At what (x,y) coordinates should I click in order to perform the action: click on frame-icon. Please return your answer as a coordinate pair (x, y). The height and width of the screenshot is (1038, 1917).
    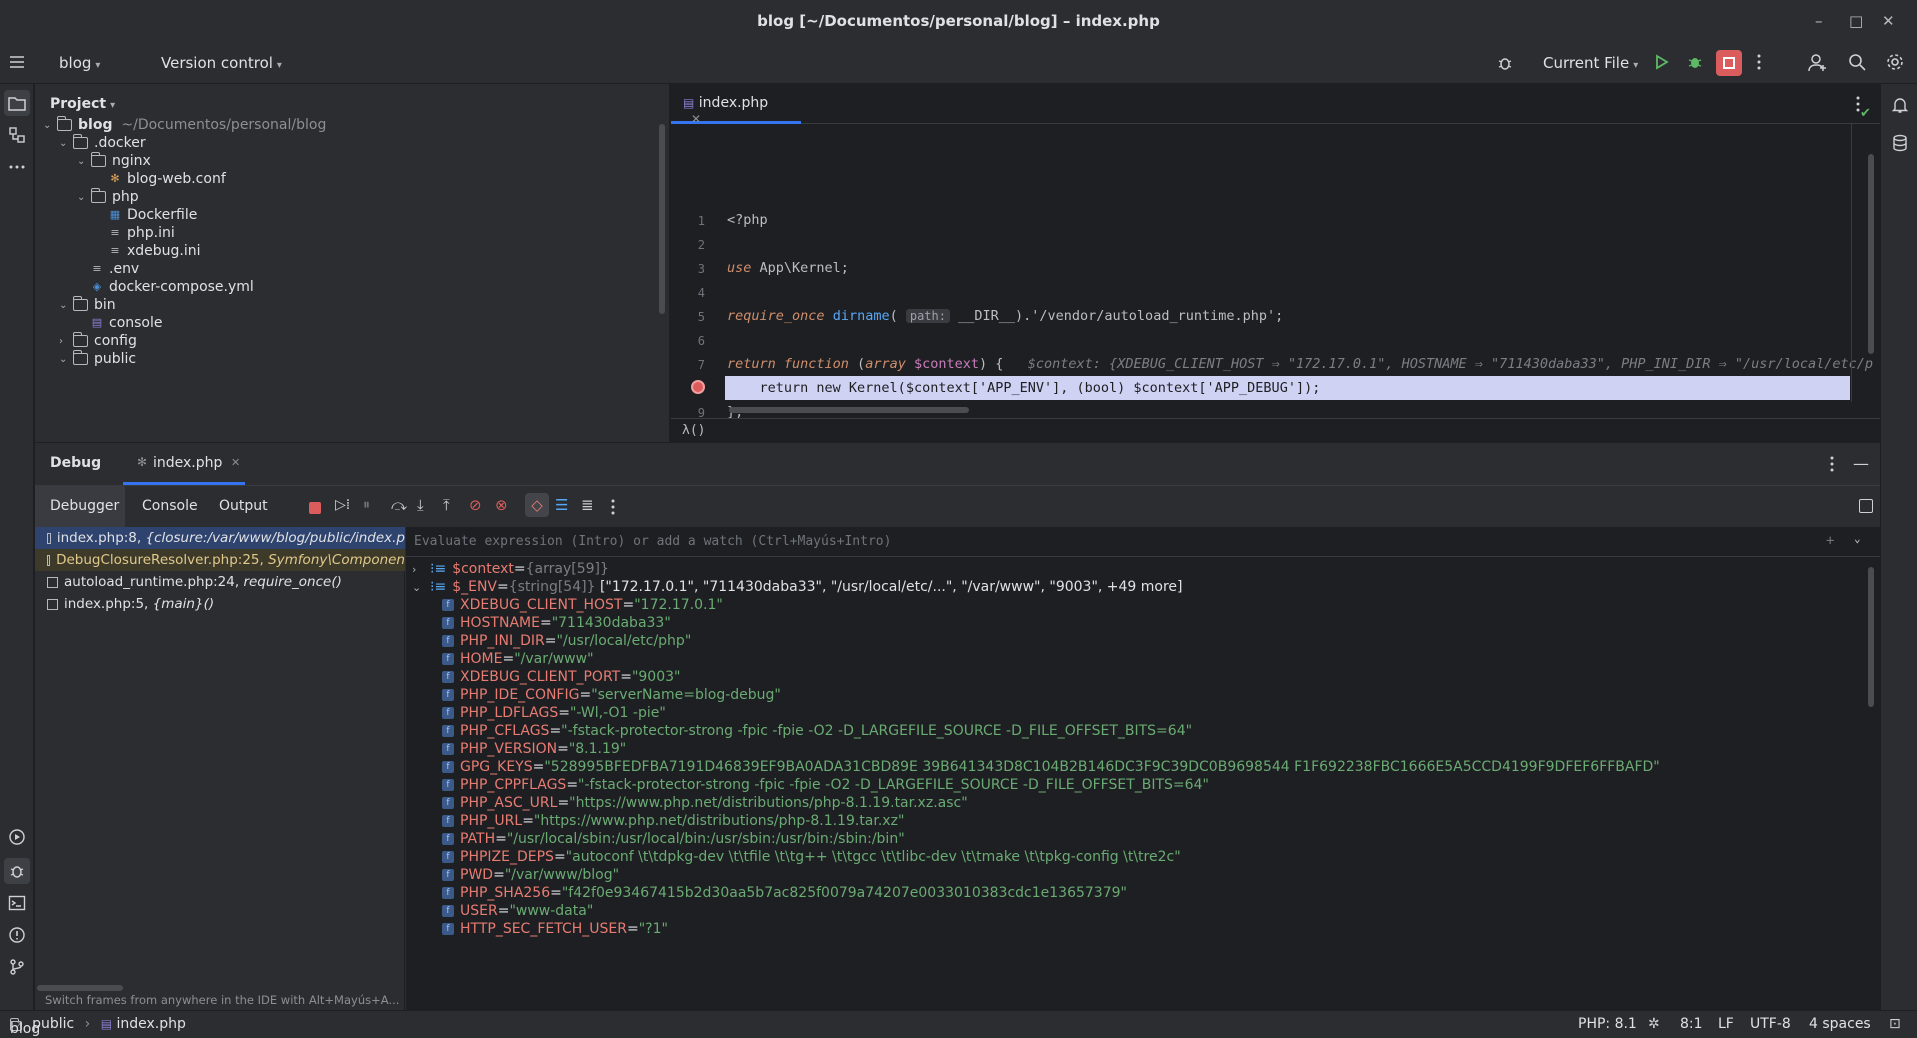
    Looking at the image, I should click on (52, 582).